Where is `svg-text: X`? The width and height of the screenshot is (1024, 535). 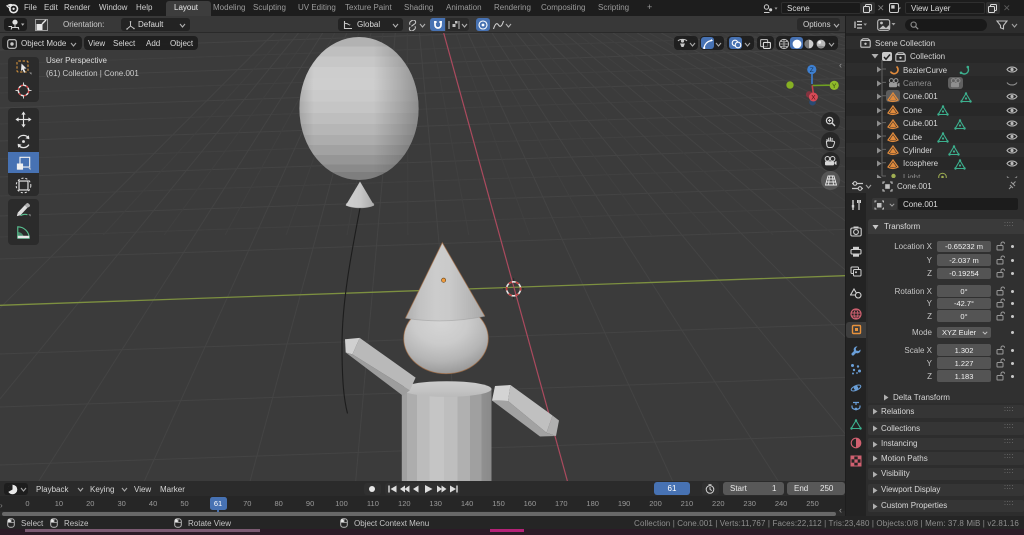
svg-text: X is located at coordinates (813, 98).